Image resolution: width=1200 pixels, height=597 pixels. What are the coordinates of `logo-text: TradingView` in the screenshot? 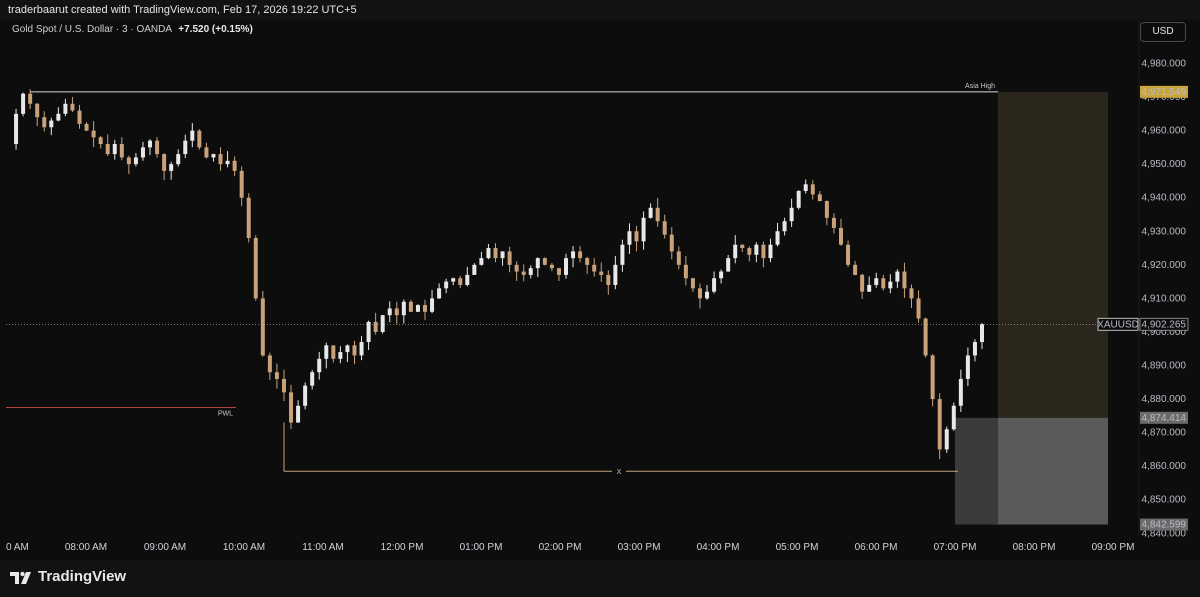 It's located at (82, 576).